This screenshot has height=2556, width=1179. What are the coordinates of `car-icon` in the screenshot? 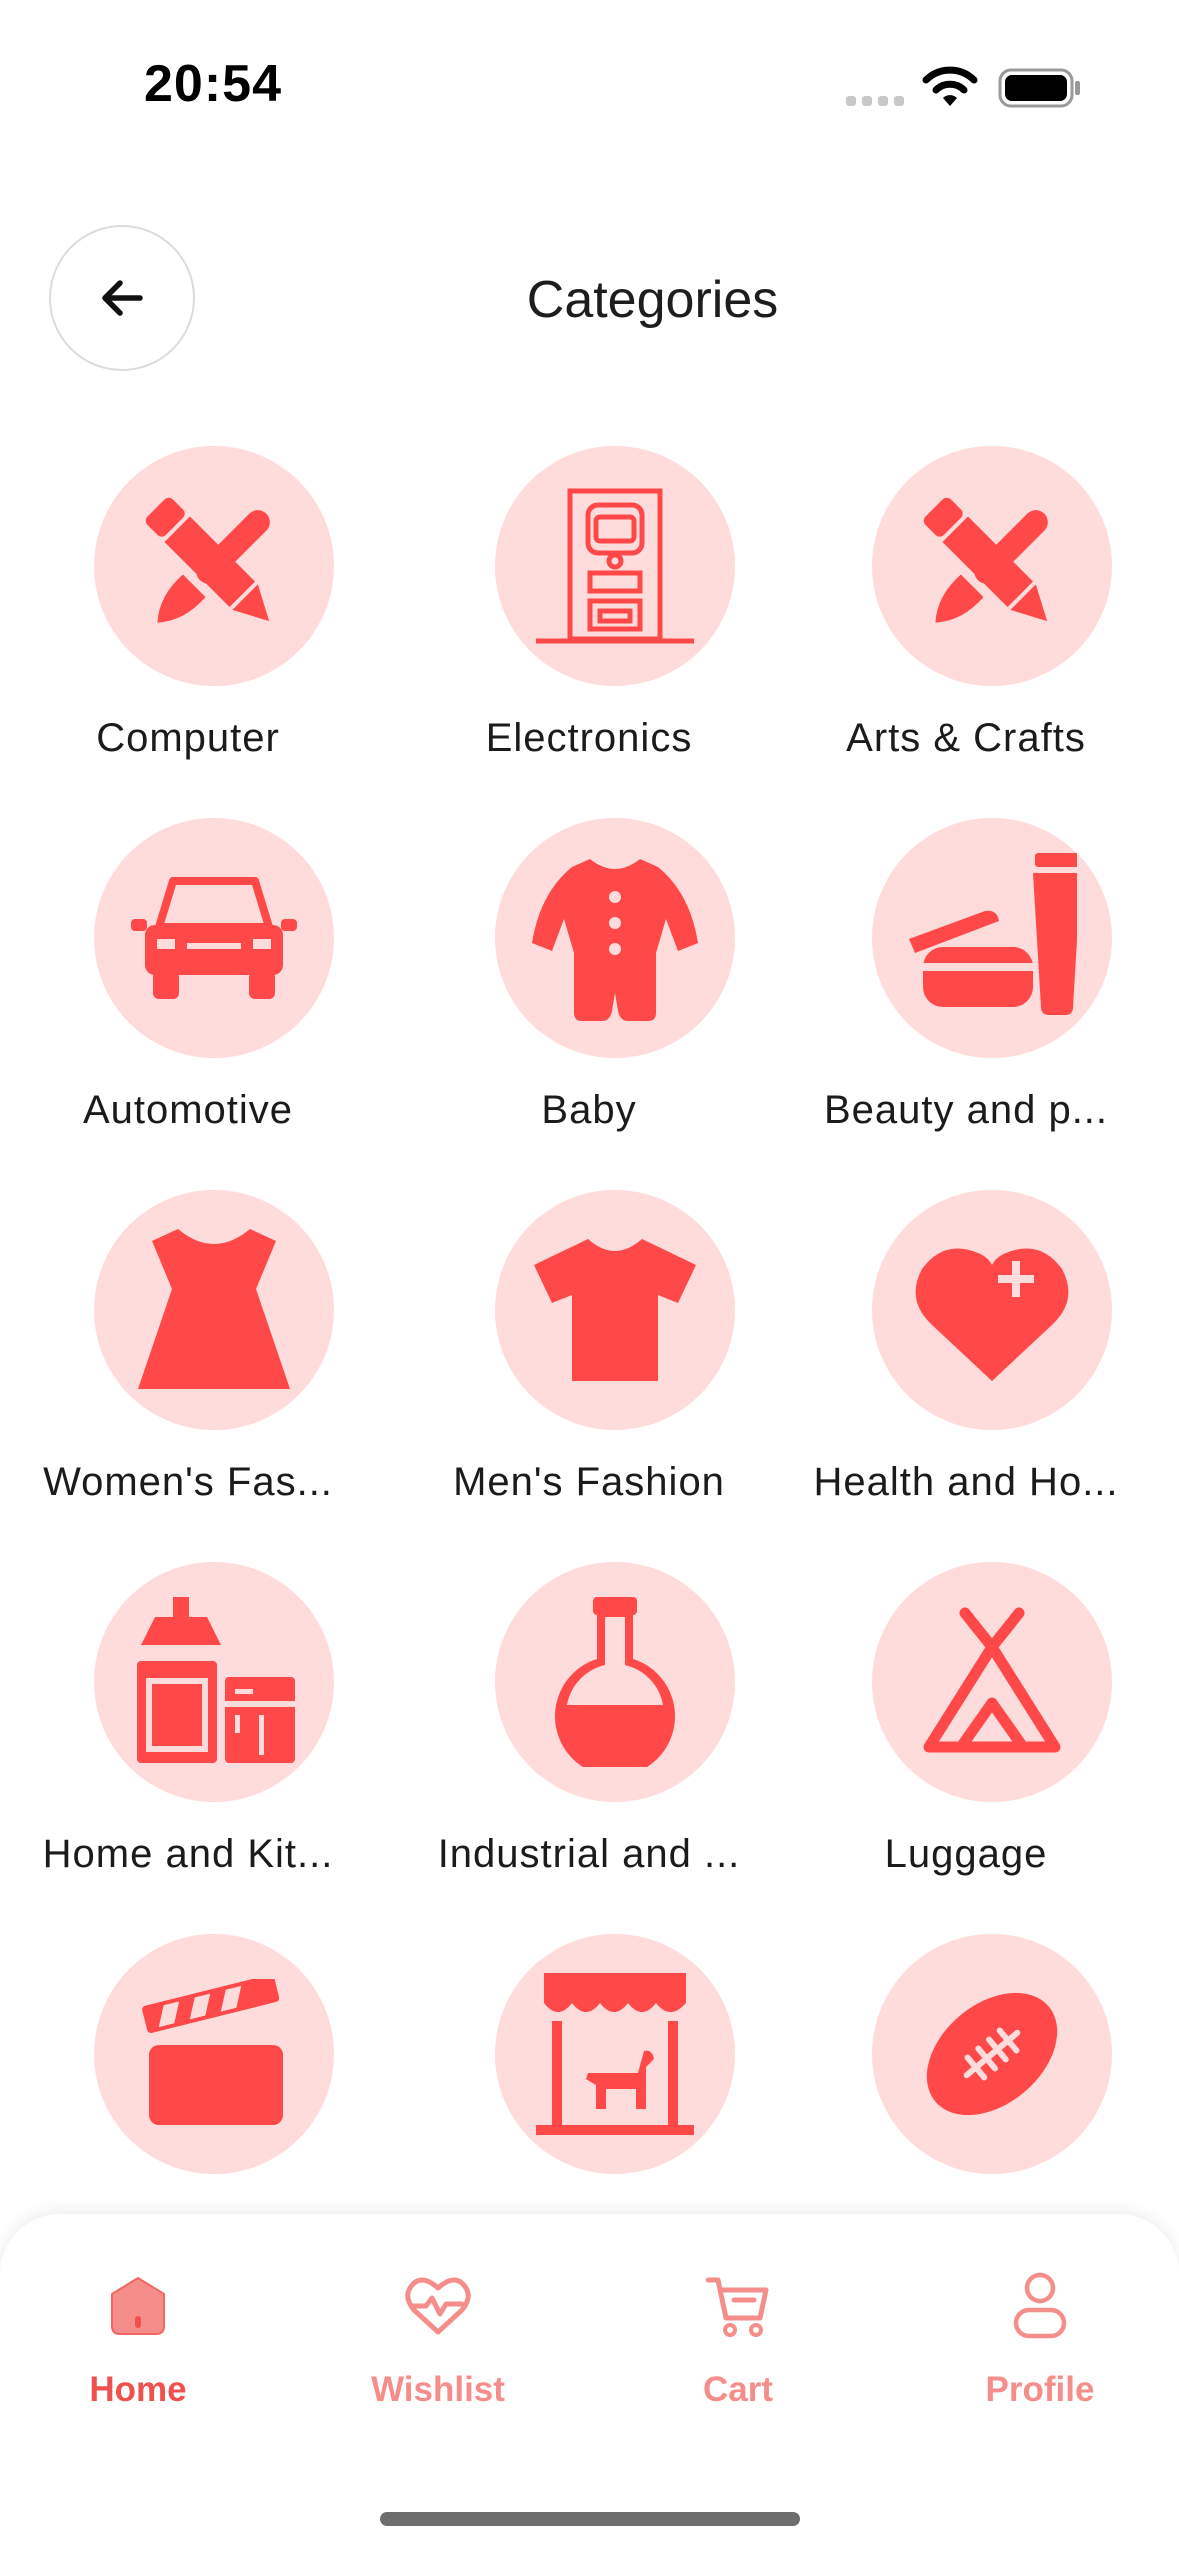 It's located at (214, 938).